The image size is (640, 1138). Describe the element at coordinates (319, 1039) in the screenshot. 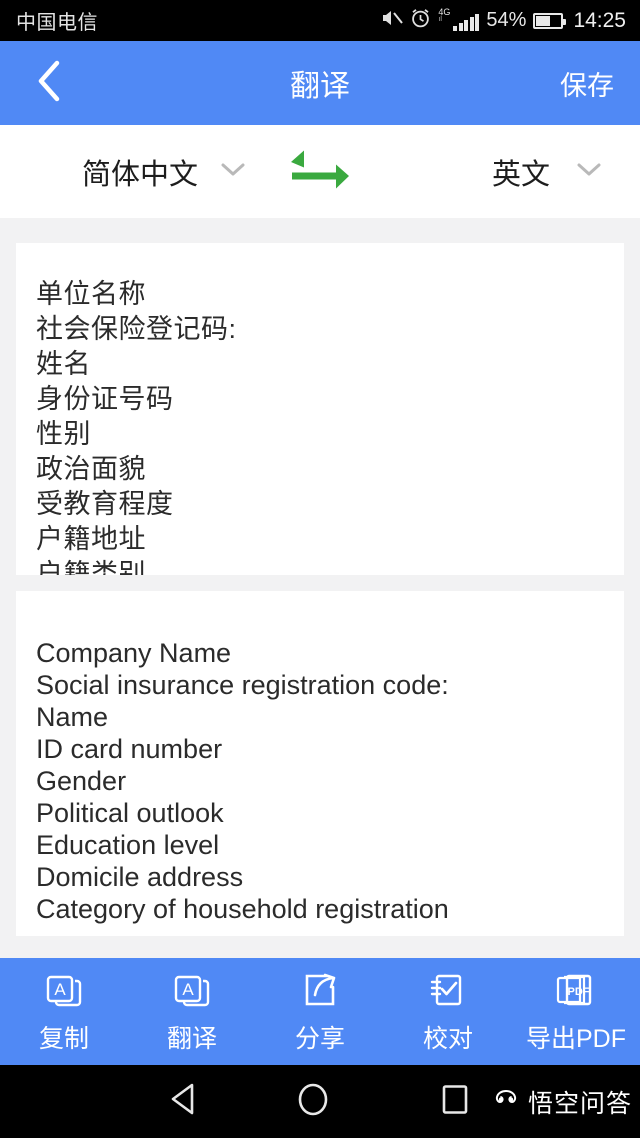

I see `share-label: 分享` at that location.